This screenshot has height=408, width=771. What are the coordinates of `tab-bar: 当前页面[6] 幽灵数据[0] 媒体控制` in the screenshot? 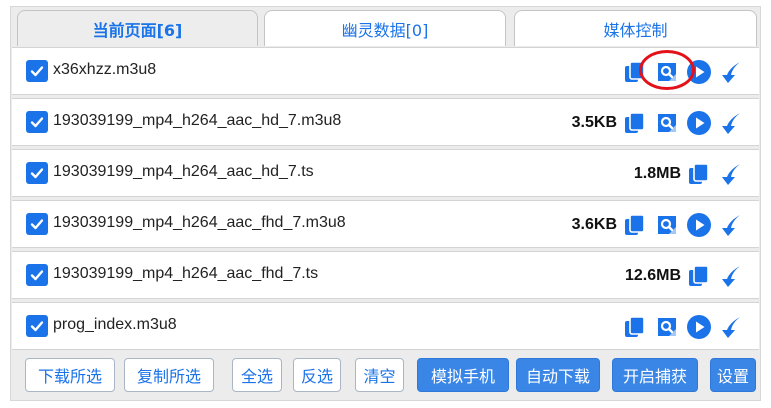 It's located at (385, 27).